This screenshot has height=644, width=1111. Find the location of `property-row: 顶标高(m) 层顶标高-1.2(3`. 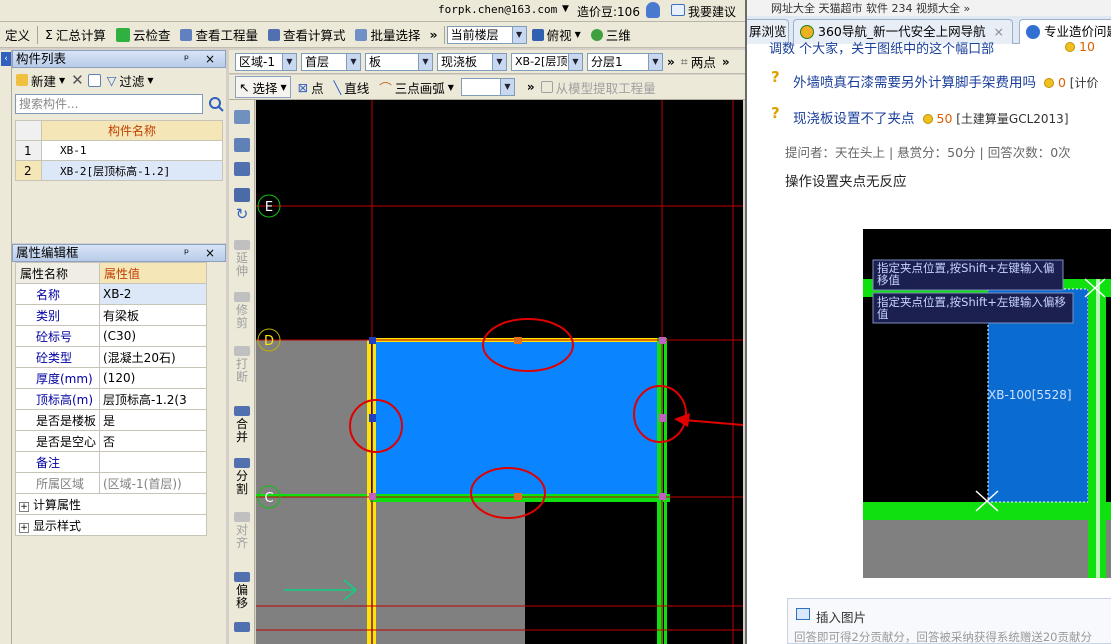

property-row: 顶标高(m) 层顶标高-1.2(3 is located at coordinates (111, 399).